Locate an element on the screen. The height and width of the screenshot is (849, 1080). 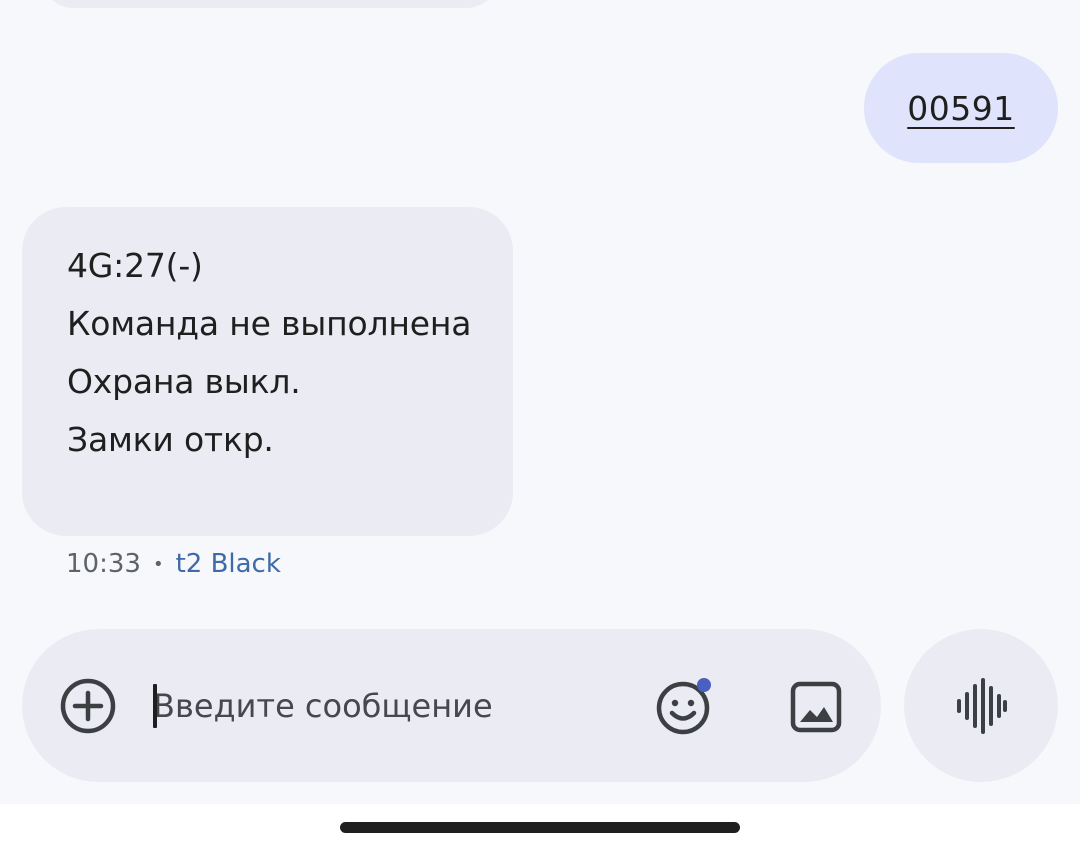
incoming-message-line: Команда не выполнена is located at coordinates (269, 323).